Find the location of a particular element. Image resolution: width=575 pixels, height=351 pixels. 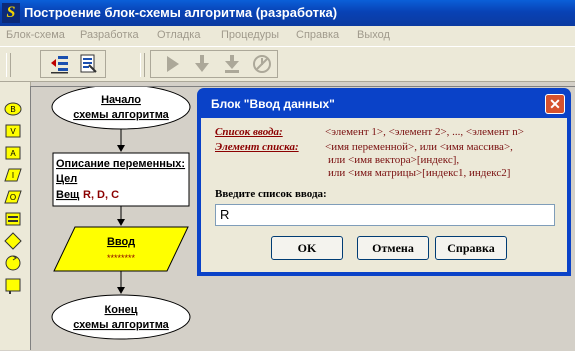

menu-item-exit: Выход is located at coordinates (373, 35).